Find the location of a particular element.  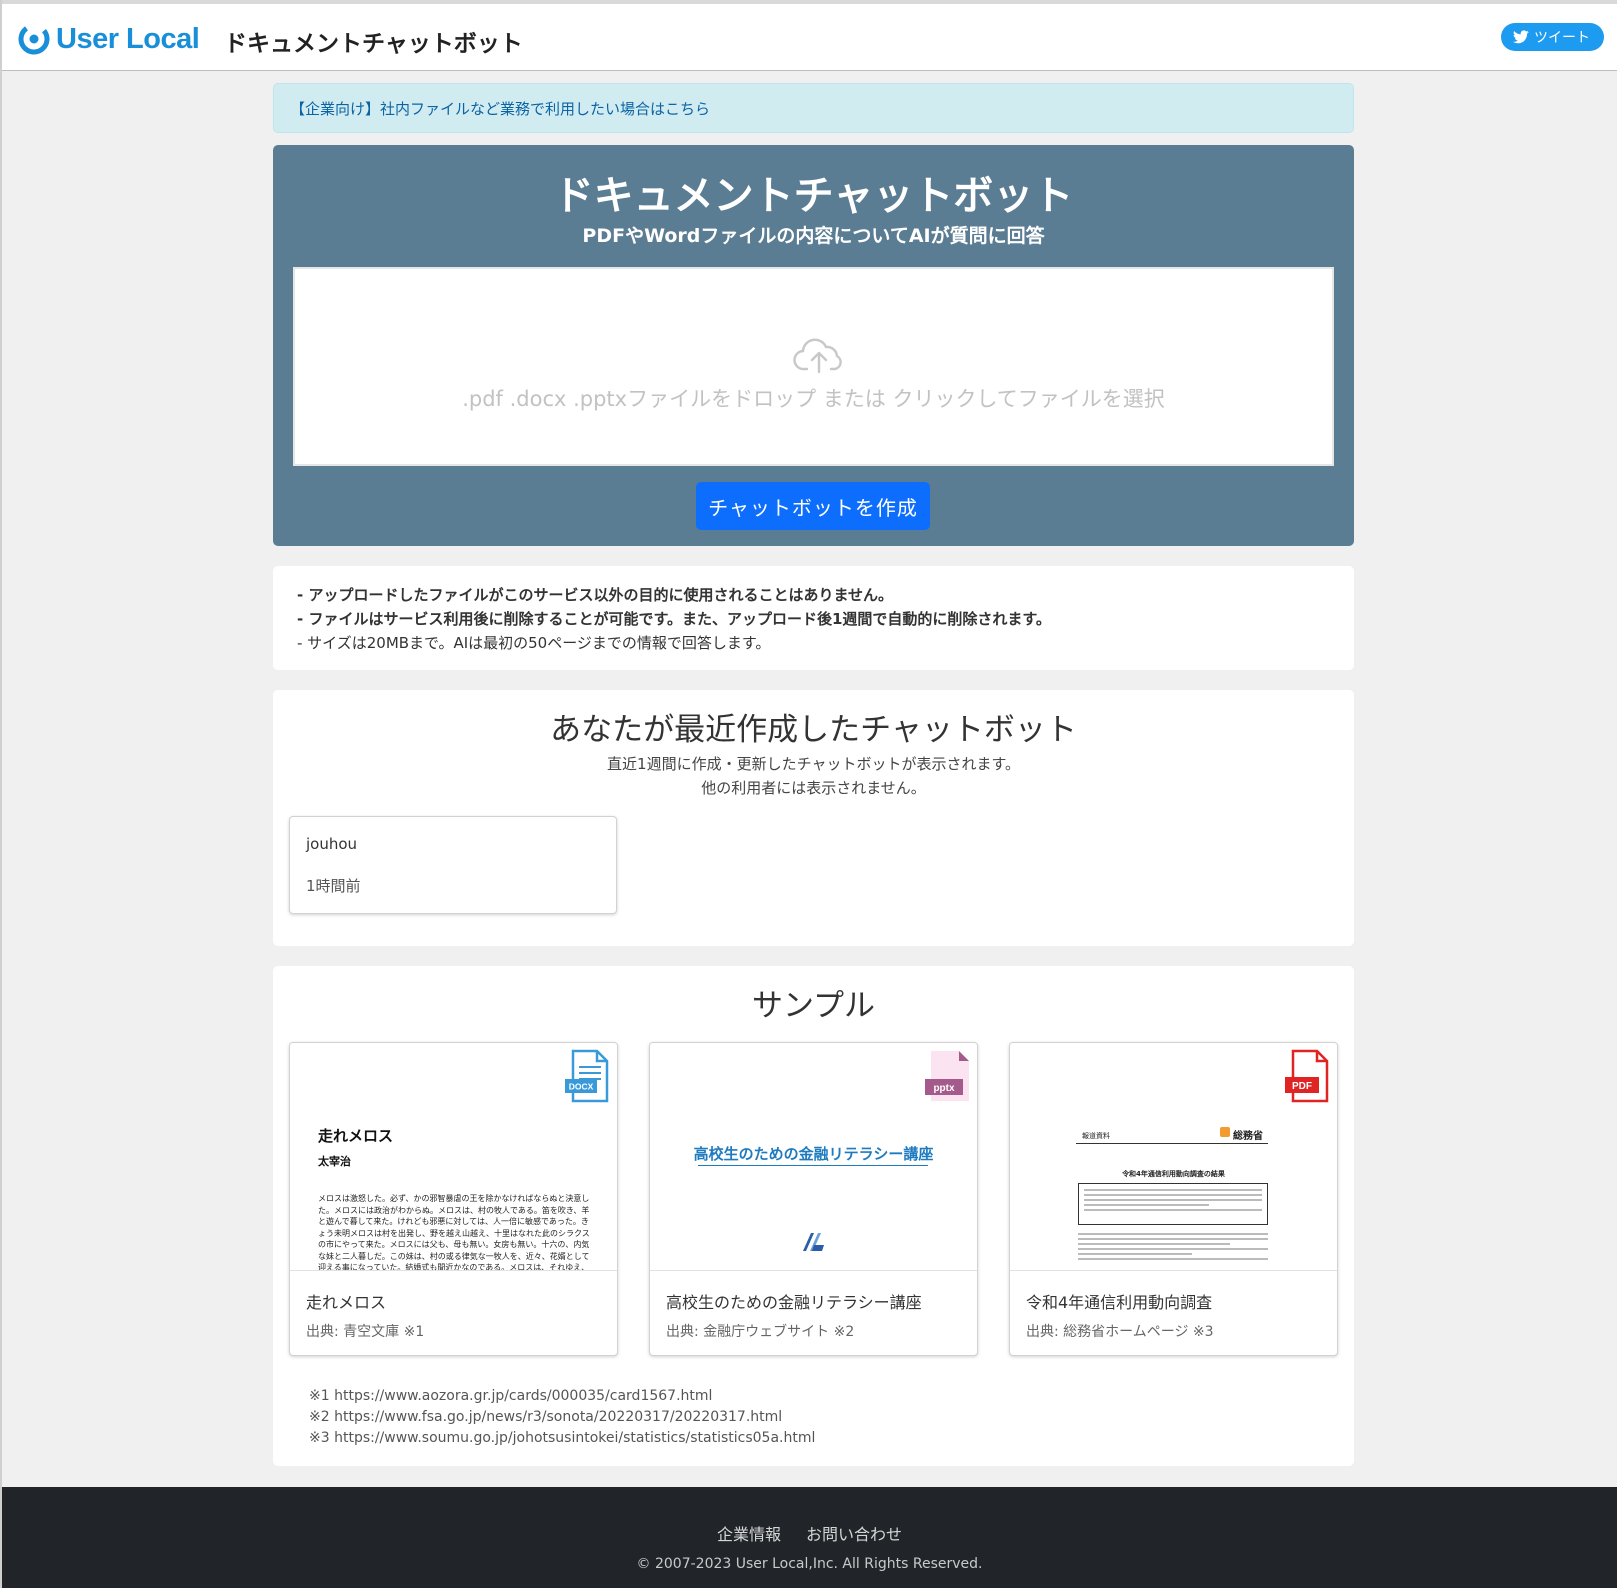

footer-links: 企業情報 お問い合わせ is located at coordinates (809, 1533).